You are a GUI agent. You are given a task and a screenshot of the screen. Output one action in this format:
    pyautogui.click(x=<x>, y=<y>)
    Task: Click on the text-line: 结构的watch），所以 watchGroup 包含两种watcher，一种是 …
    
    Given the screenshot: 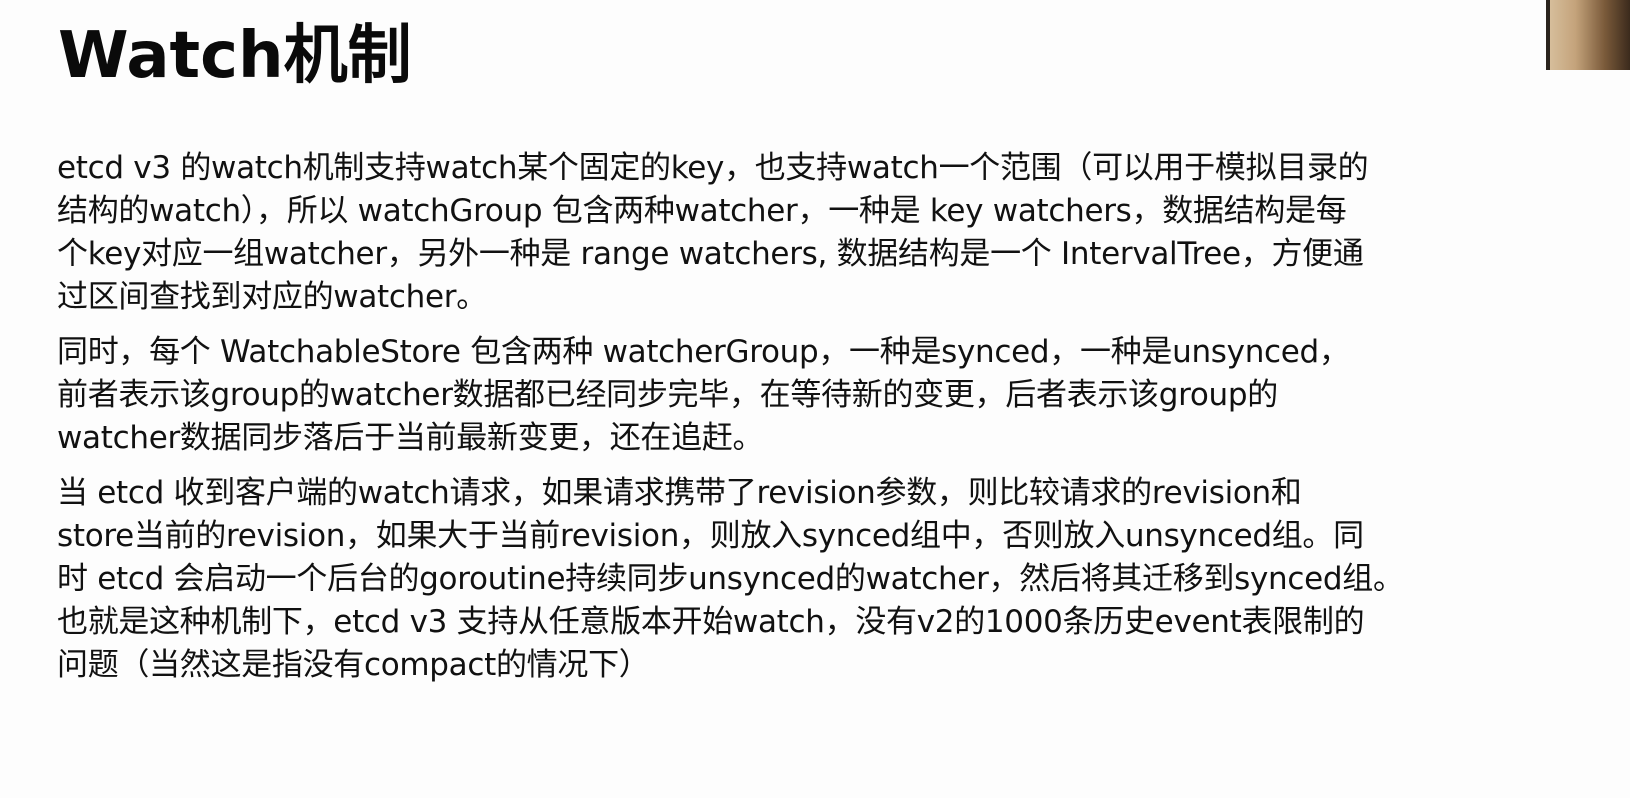 What is the action you would take?
    pyautogui.click(x=702, y=211)
    